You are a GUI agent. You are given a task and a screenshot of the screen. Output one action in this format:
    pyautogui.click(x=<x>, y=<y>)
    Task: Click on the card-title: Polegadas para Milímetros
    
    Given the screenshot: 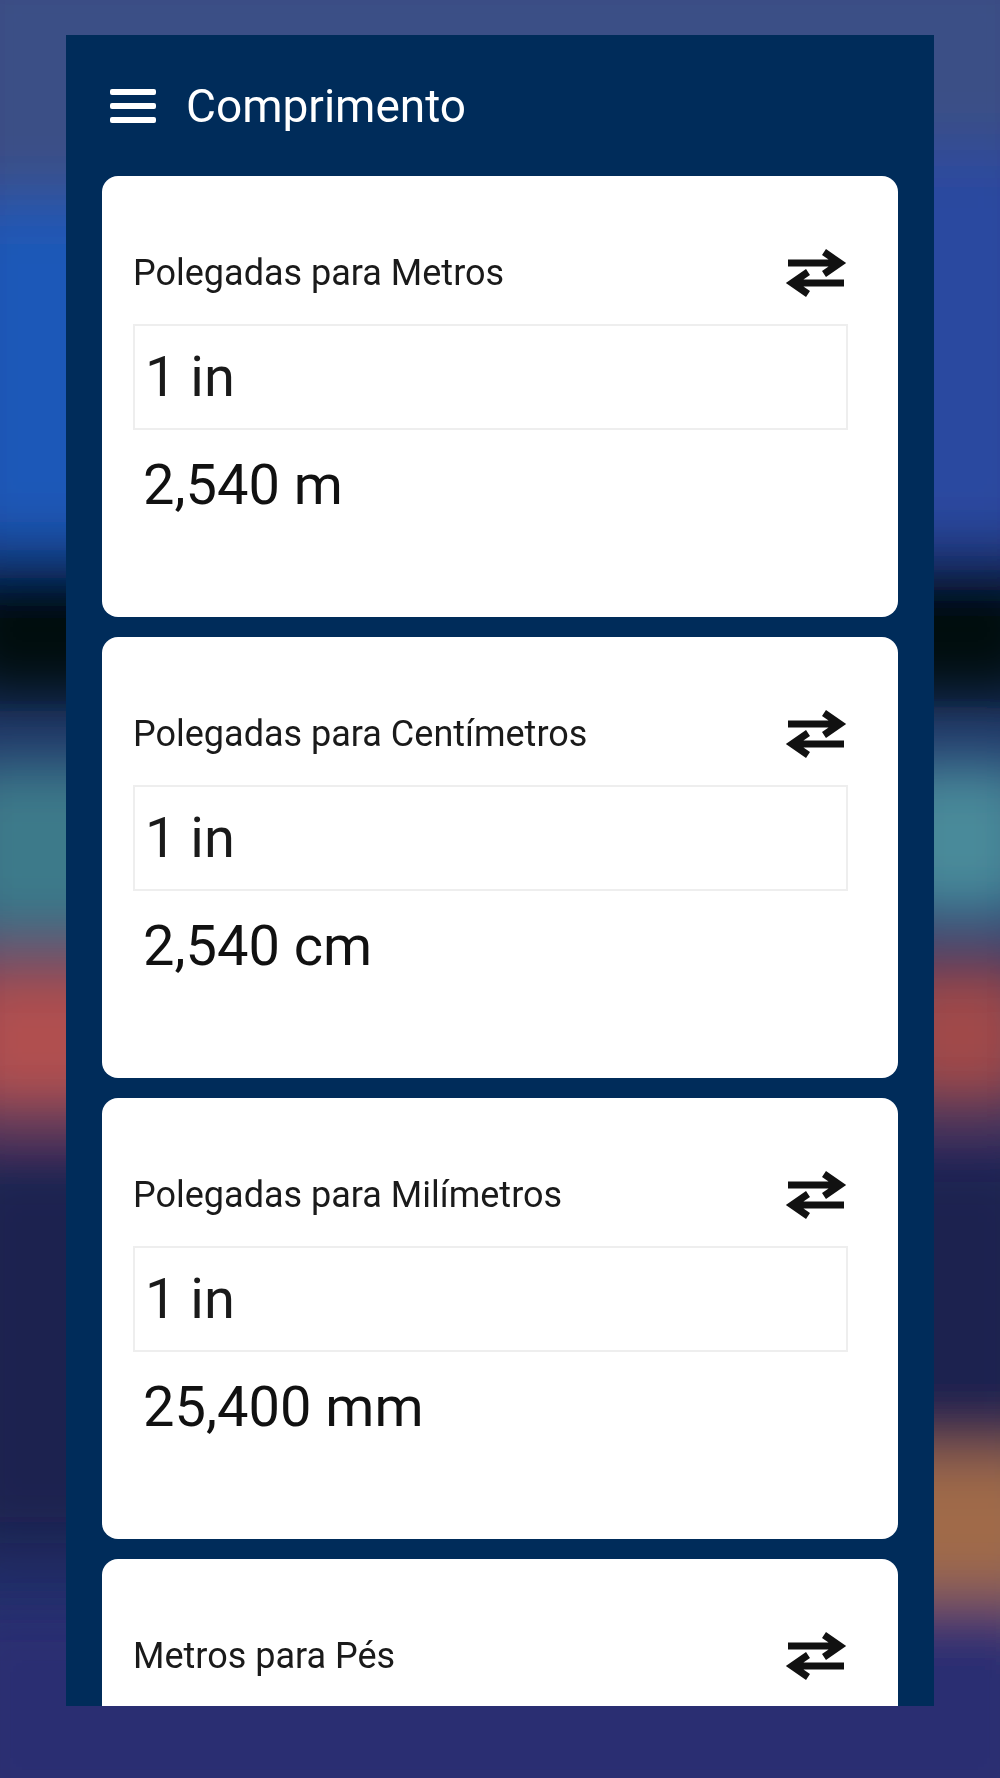 What is the action you would take?
    pyautogui.click(x=348, y=1195)
    